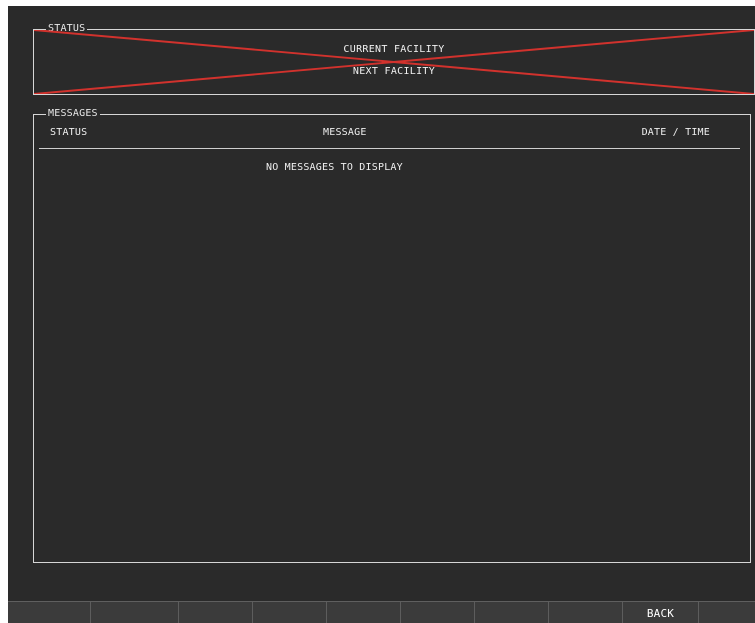 This screenshot has height=623, width=755. What do you see at coordinates (67, 29) in the screenshot?
I see `status-panel-title: STATUS` at bounding box center [67, 29].